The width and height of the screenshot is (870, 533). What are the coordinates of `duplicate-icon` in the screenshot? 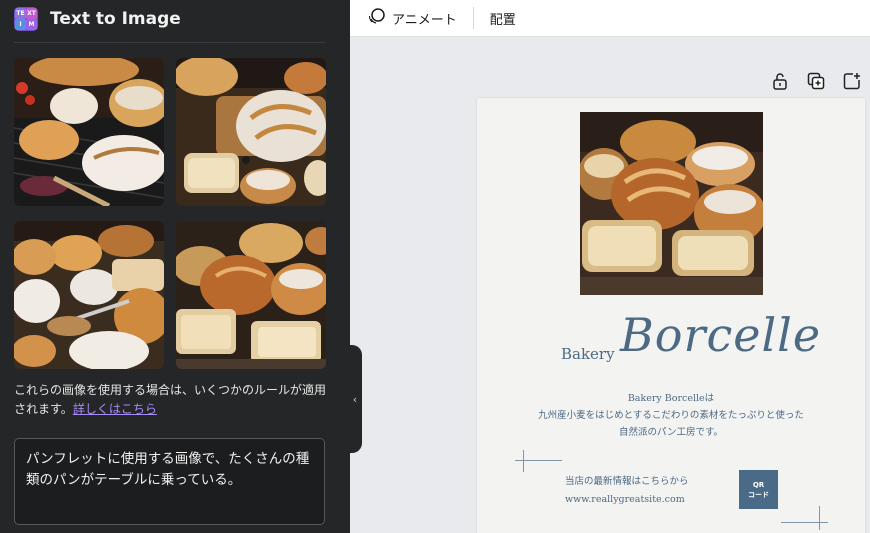 It's located at (816, 81).